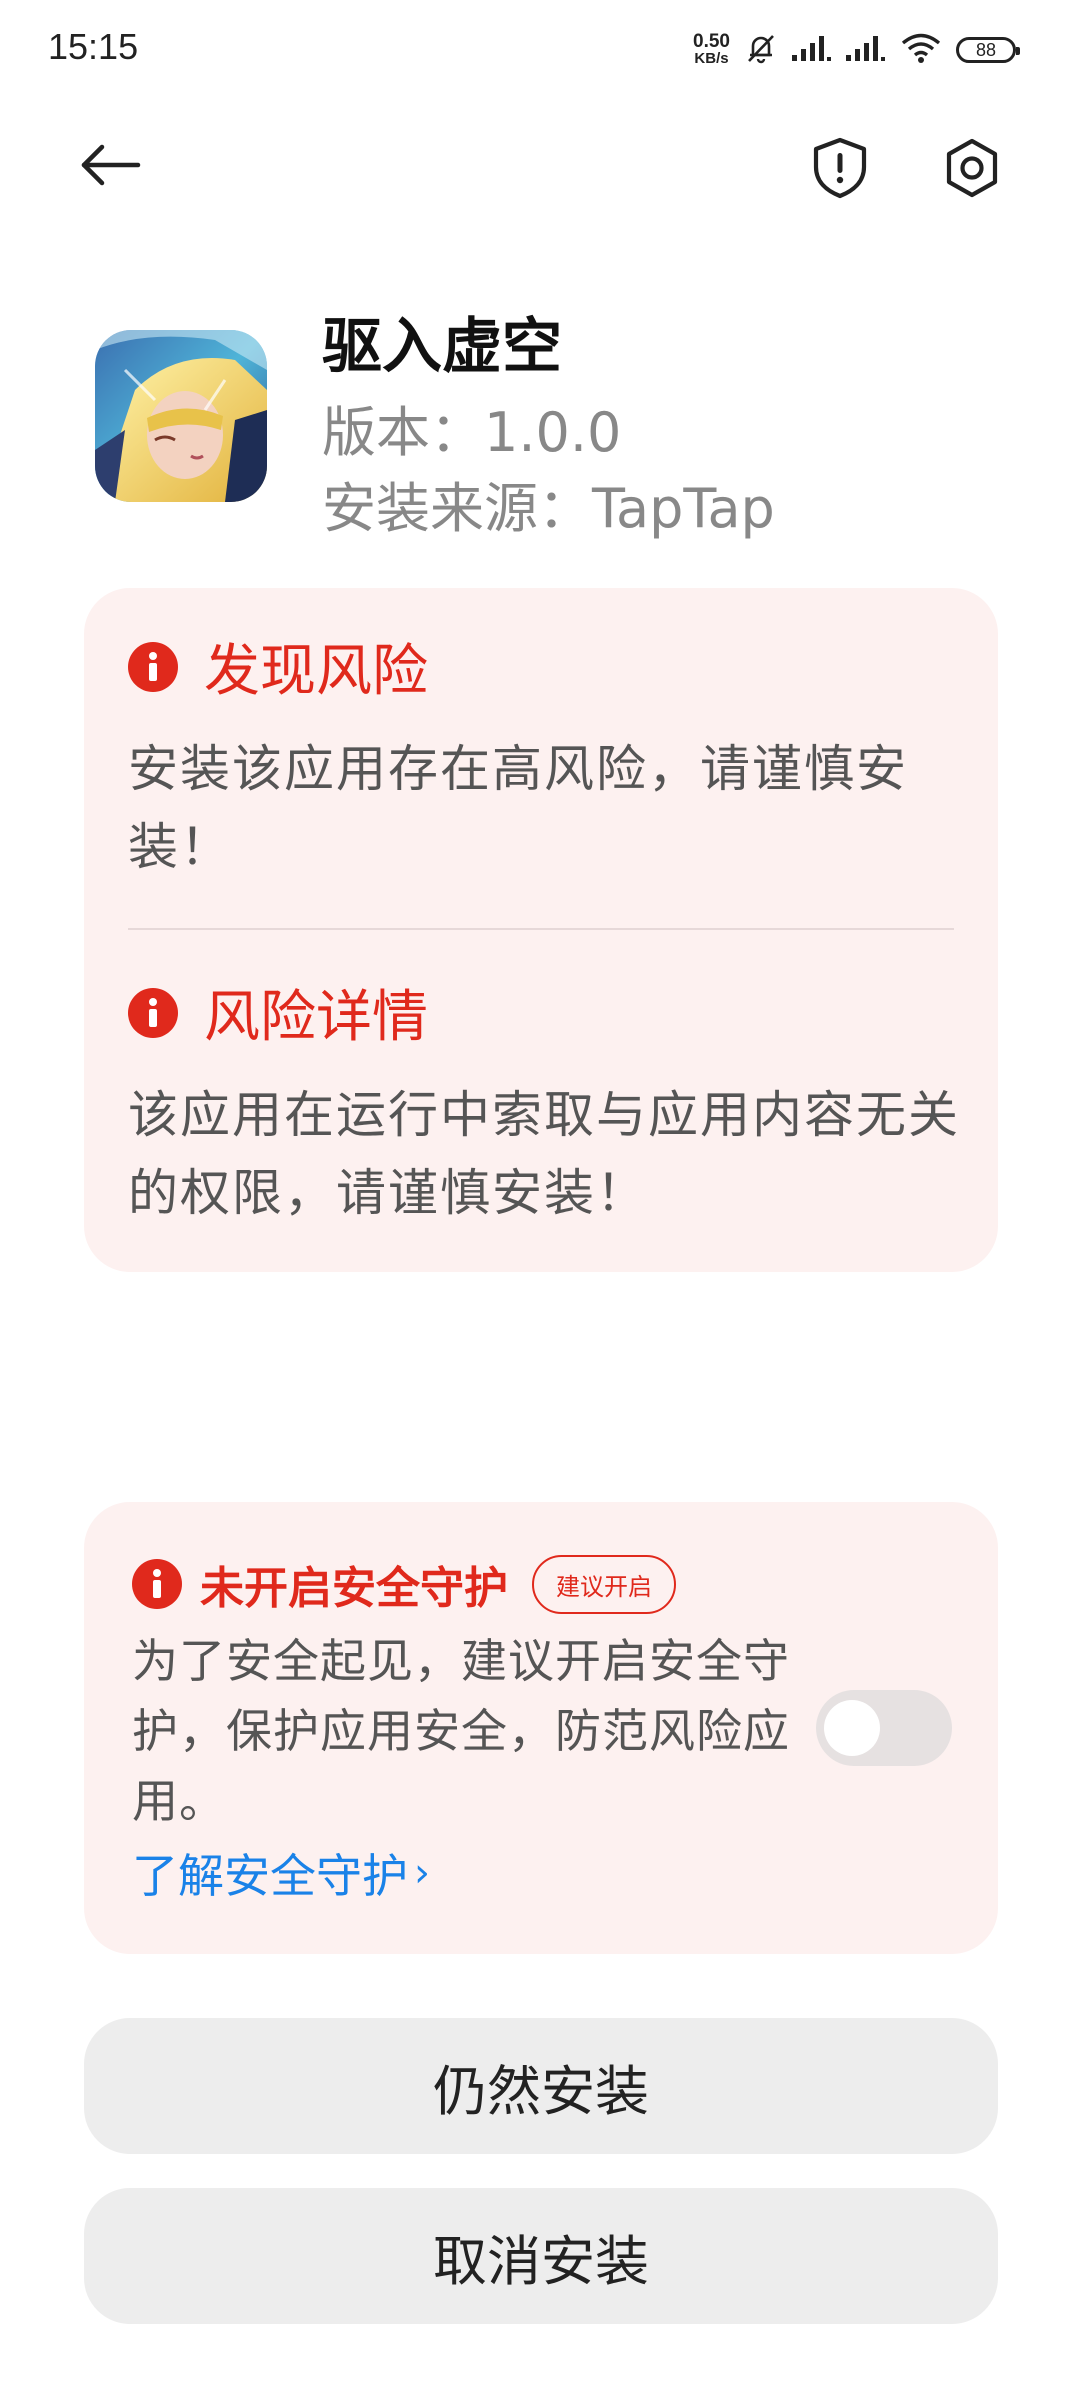  Describe the element at coordinates (422, 1873) in the screenshot. I see `chevron-right-icon: ›` at that location.